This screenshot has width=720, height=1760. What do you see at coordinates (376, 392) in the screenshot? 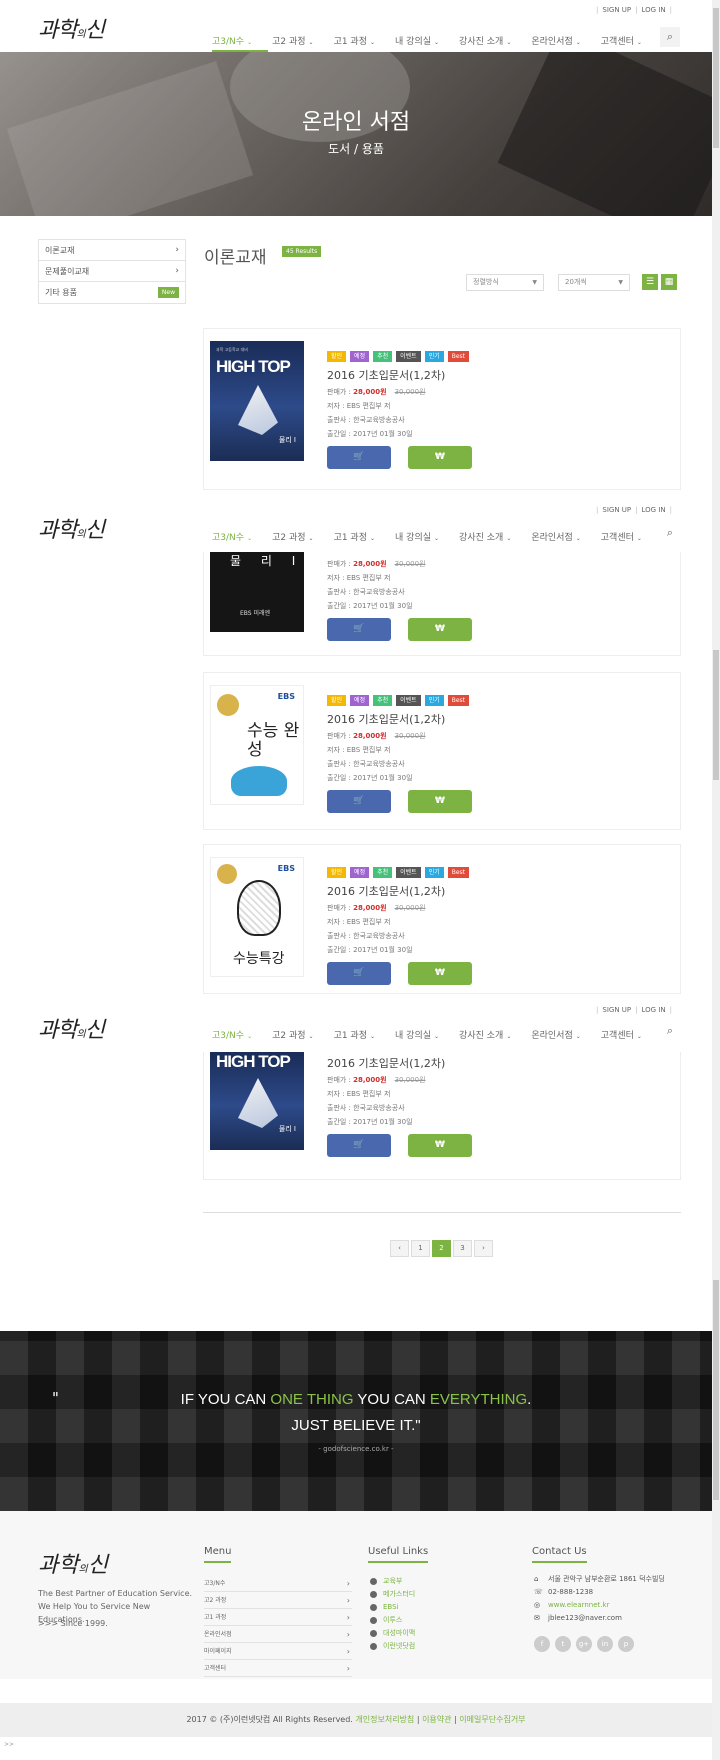
I see `product-price: 판매가 : 28,000원 30,000원` at bounding box center [376, 392].